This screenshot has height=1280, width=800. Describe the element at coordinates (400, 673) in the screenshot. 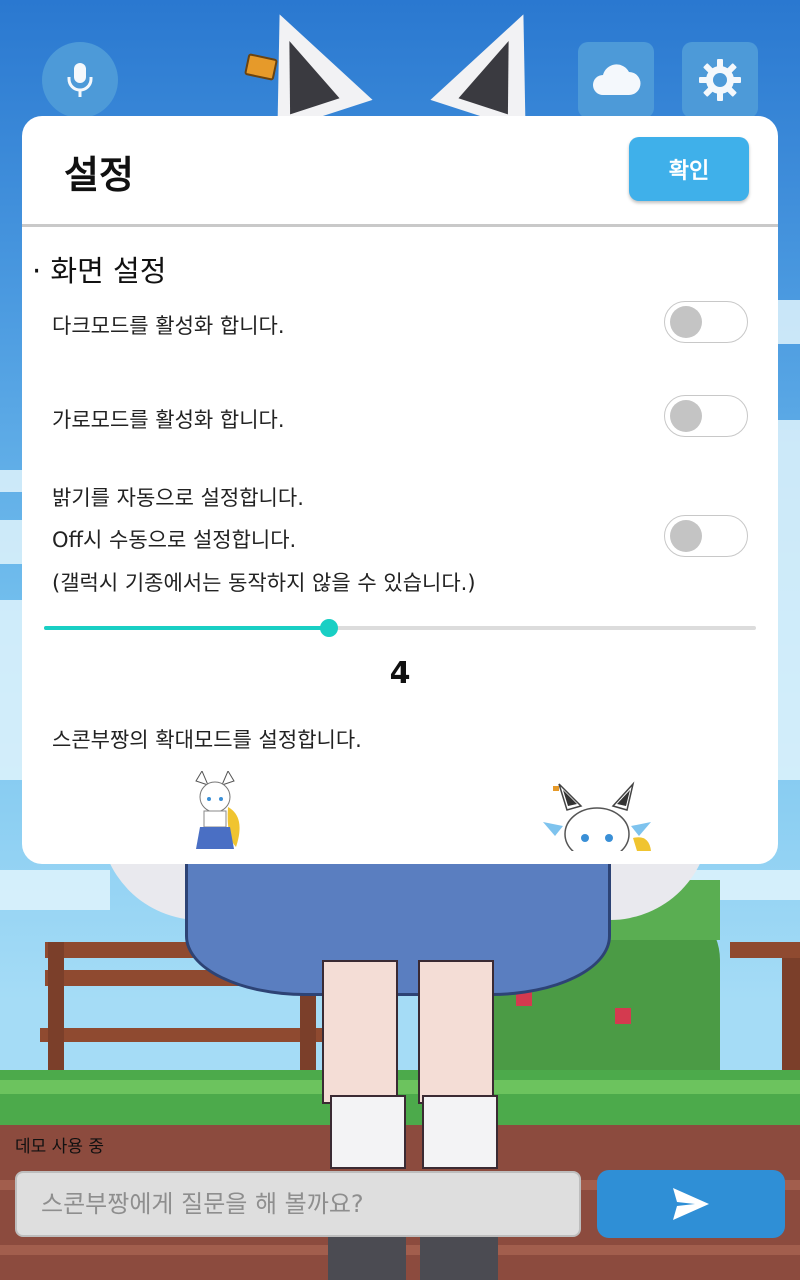

I see `brightness-value: 4` at that location.